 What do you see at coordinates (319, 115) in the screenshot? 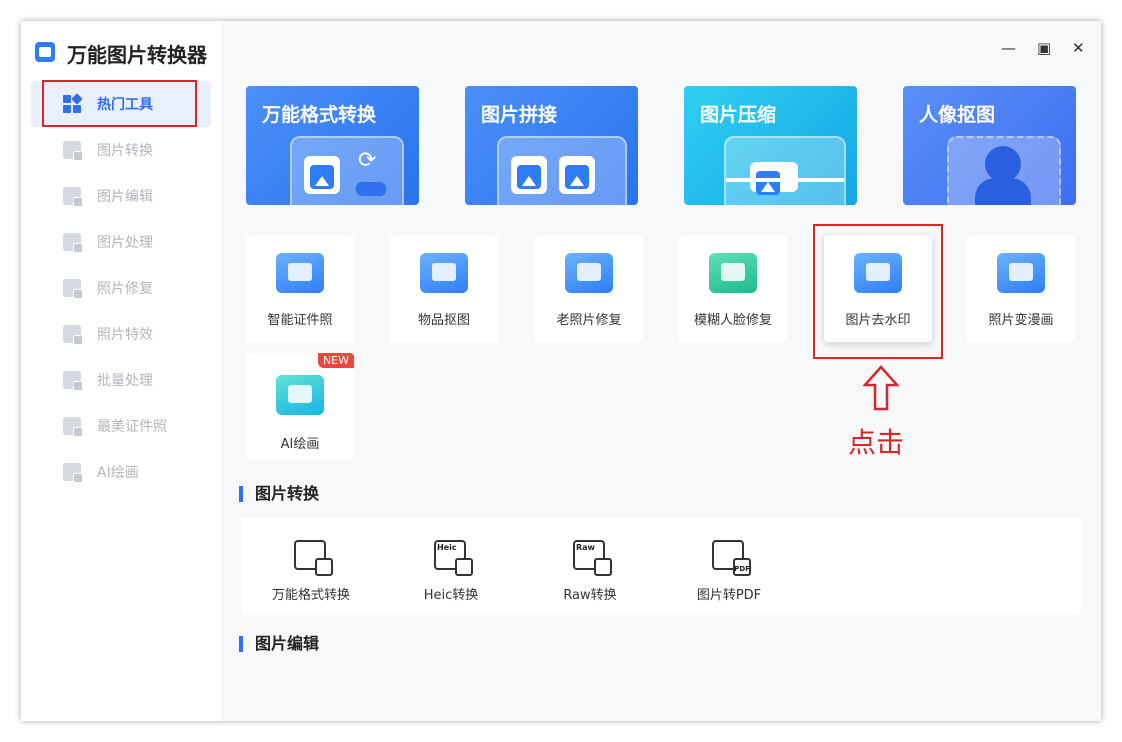
I see `banner-title: 万能格式转换` at bounding box center [319, 115].